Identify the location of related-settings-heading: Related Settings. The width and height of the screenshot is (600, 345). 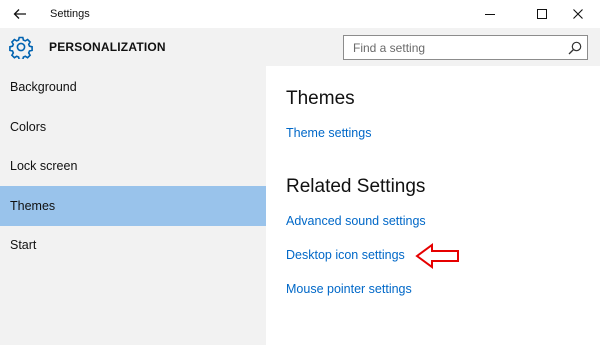
(356, 186).